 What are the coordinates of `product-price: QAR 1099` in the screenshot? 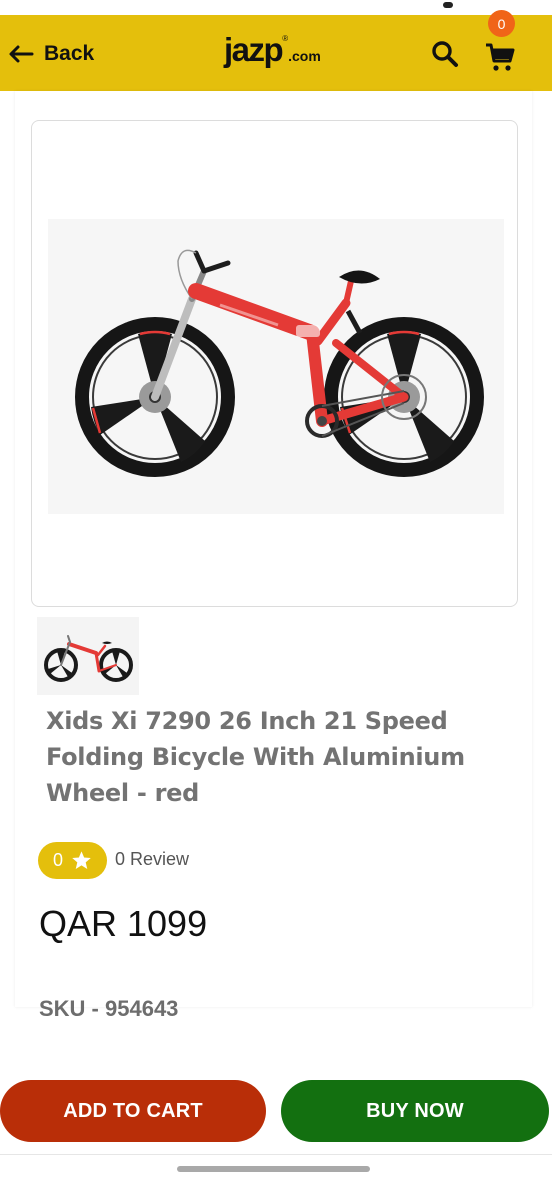 It's located at (123, 923).